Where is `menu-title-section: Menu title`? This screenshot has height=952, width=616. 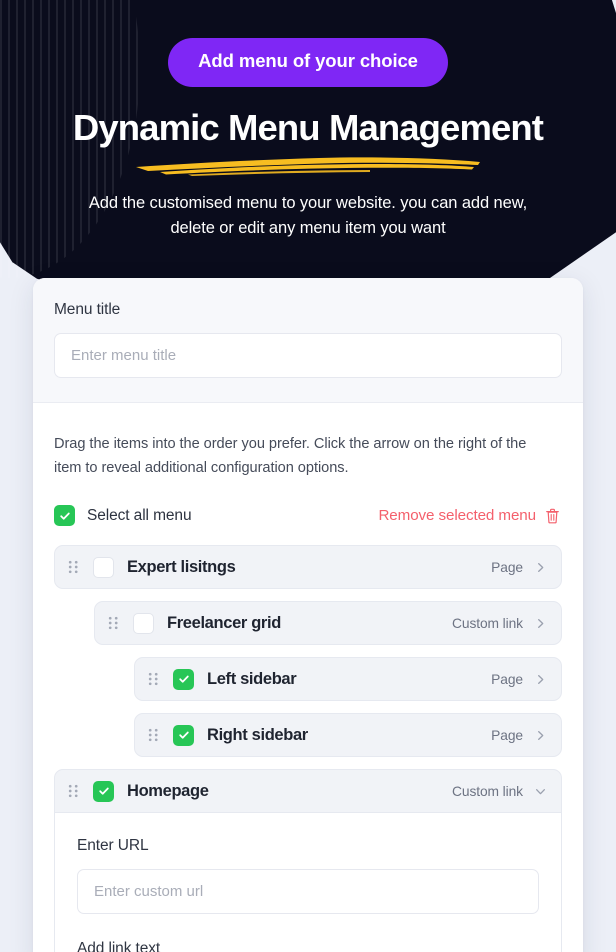
menu-title-section: Menu title is located at coordinates (308, 340).